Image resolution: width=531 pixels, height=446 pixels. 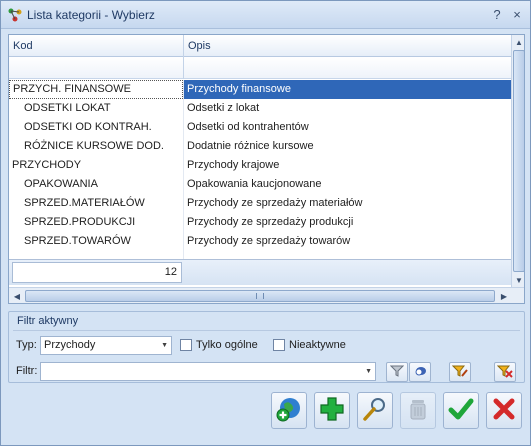 I want to click on vertical-scrollbar: ▲ ▼, so click(x=517, y=161).